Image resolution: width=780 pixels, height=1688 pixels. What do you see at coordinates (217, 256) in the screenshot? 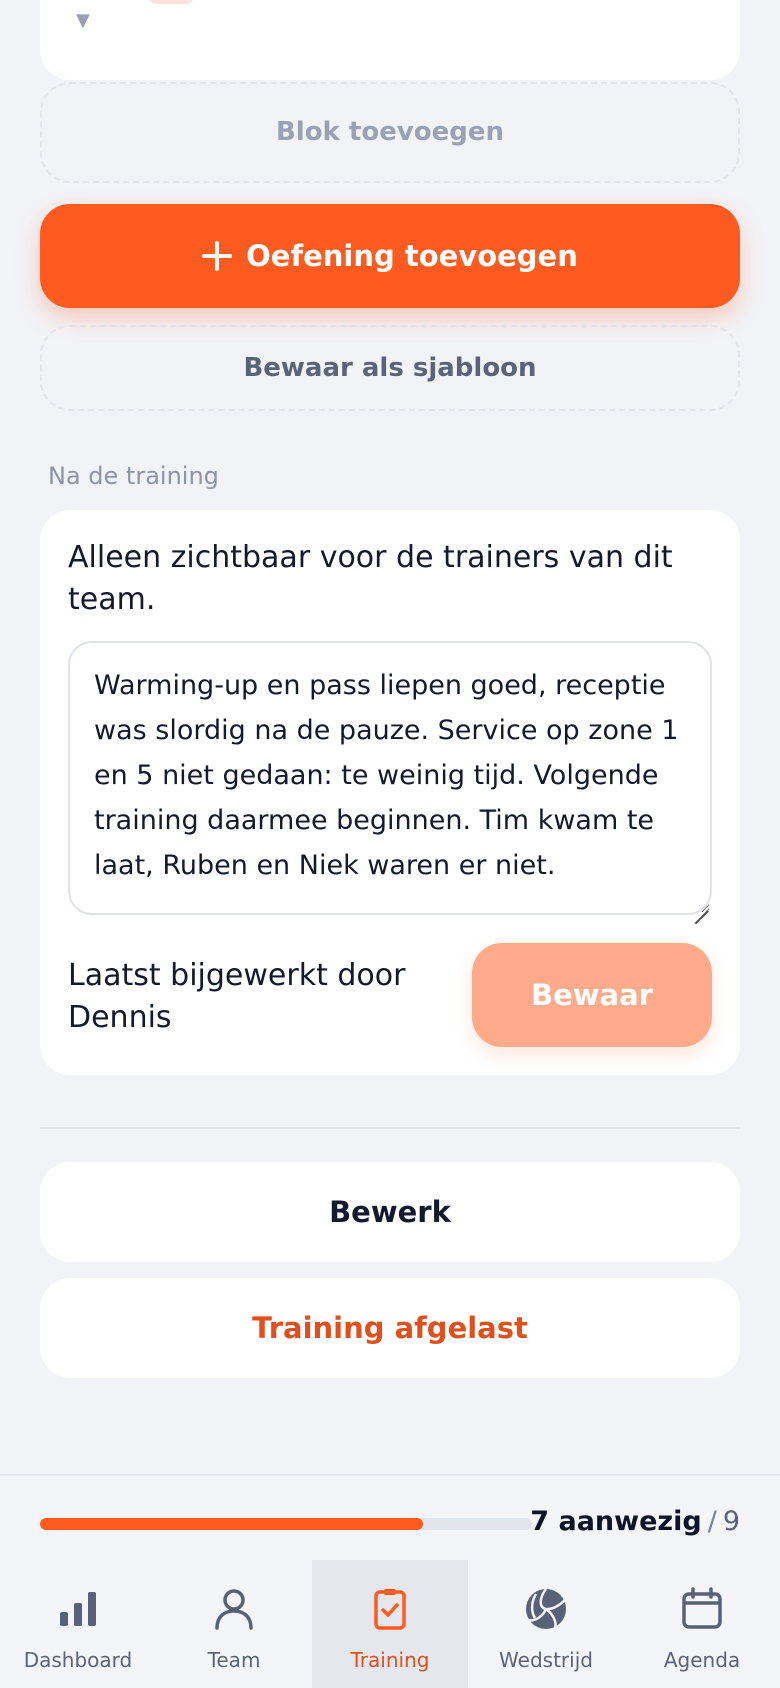
I see `plus-icon` at bounding box center [217, 256].